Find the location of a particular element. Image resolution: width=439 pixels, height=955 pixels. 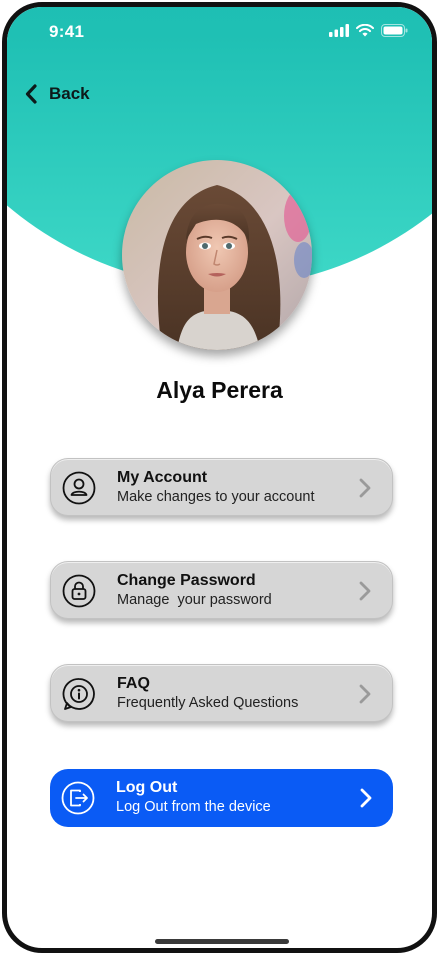

menu-item-faq: FAQ Frequently Asked Questions is located at coordinates (221, 693).